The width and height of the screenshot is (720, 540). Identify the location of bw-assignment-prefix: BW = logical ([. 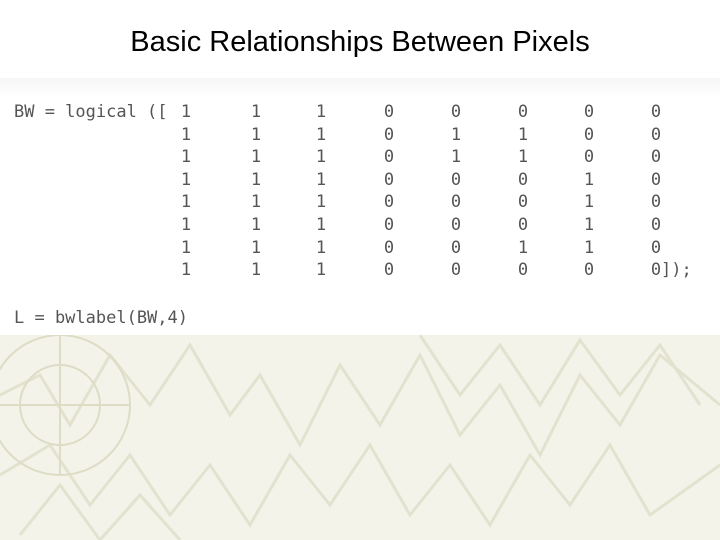
(91, 112).